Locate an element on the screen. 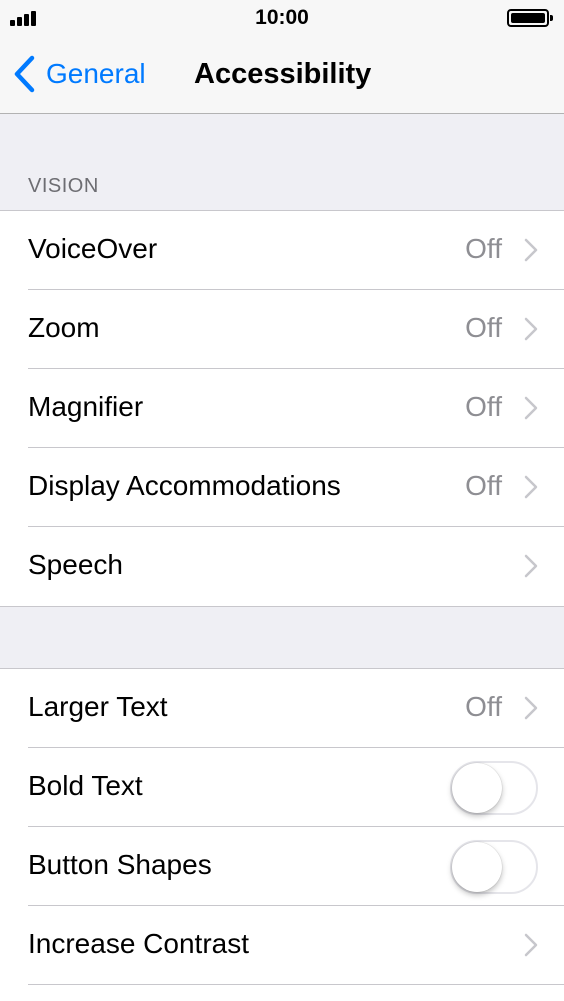  battery-icon is located at coordinates (530, 18).